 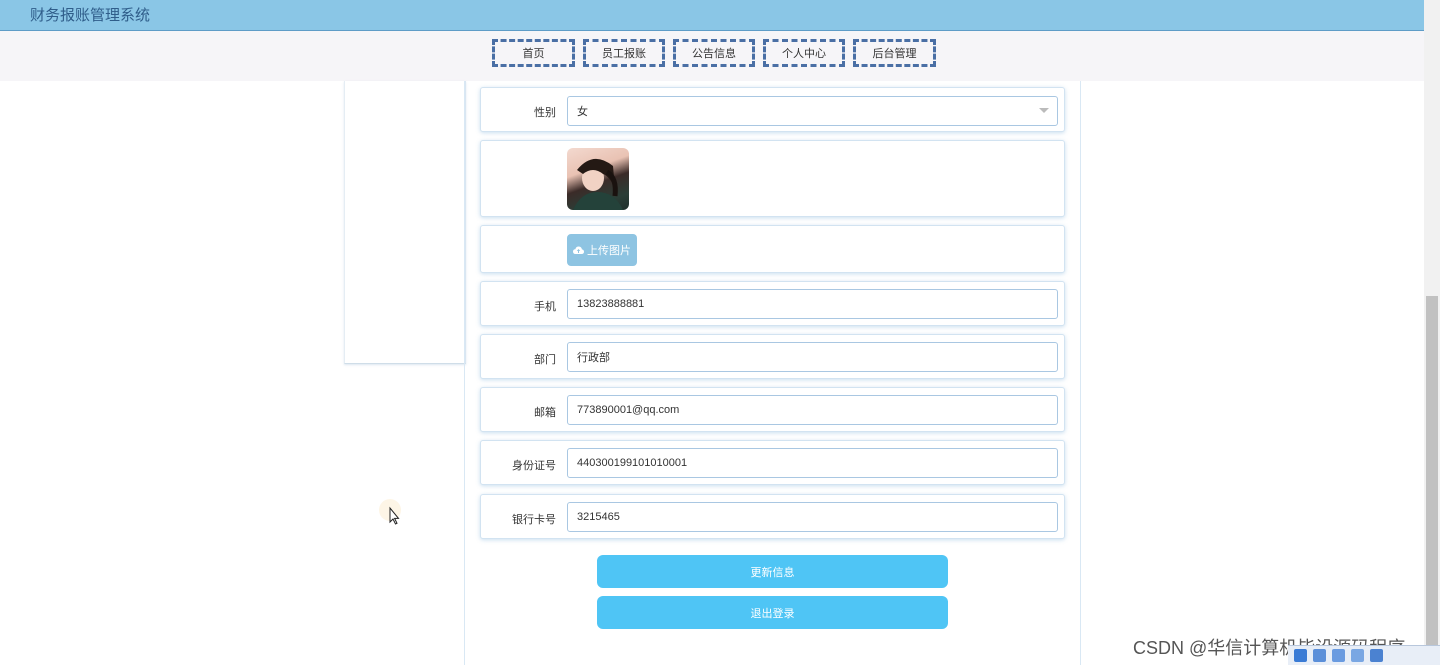 What do you see at coordinates (1376, 655) in the screenshot?
I see `tray-settings-icon` at bounding box center [1376, 655].